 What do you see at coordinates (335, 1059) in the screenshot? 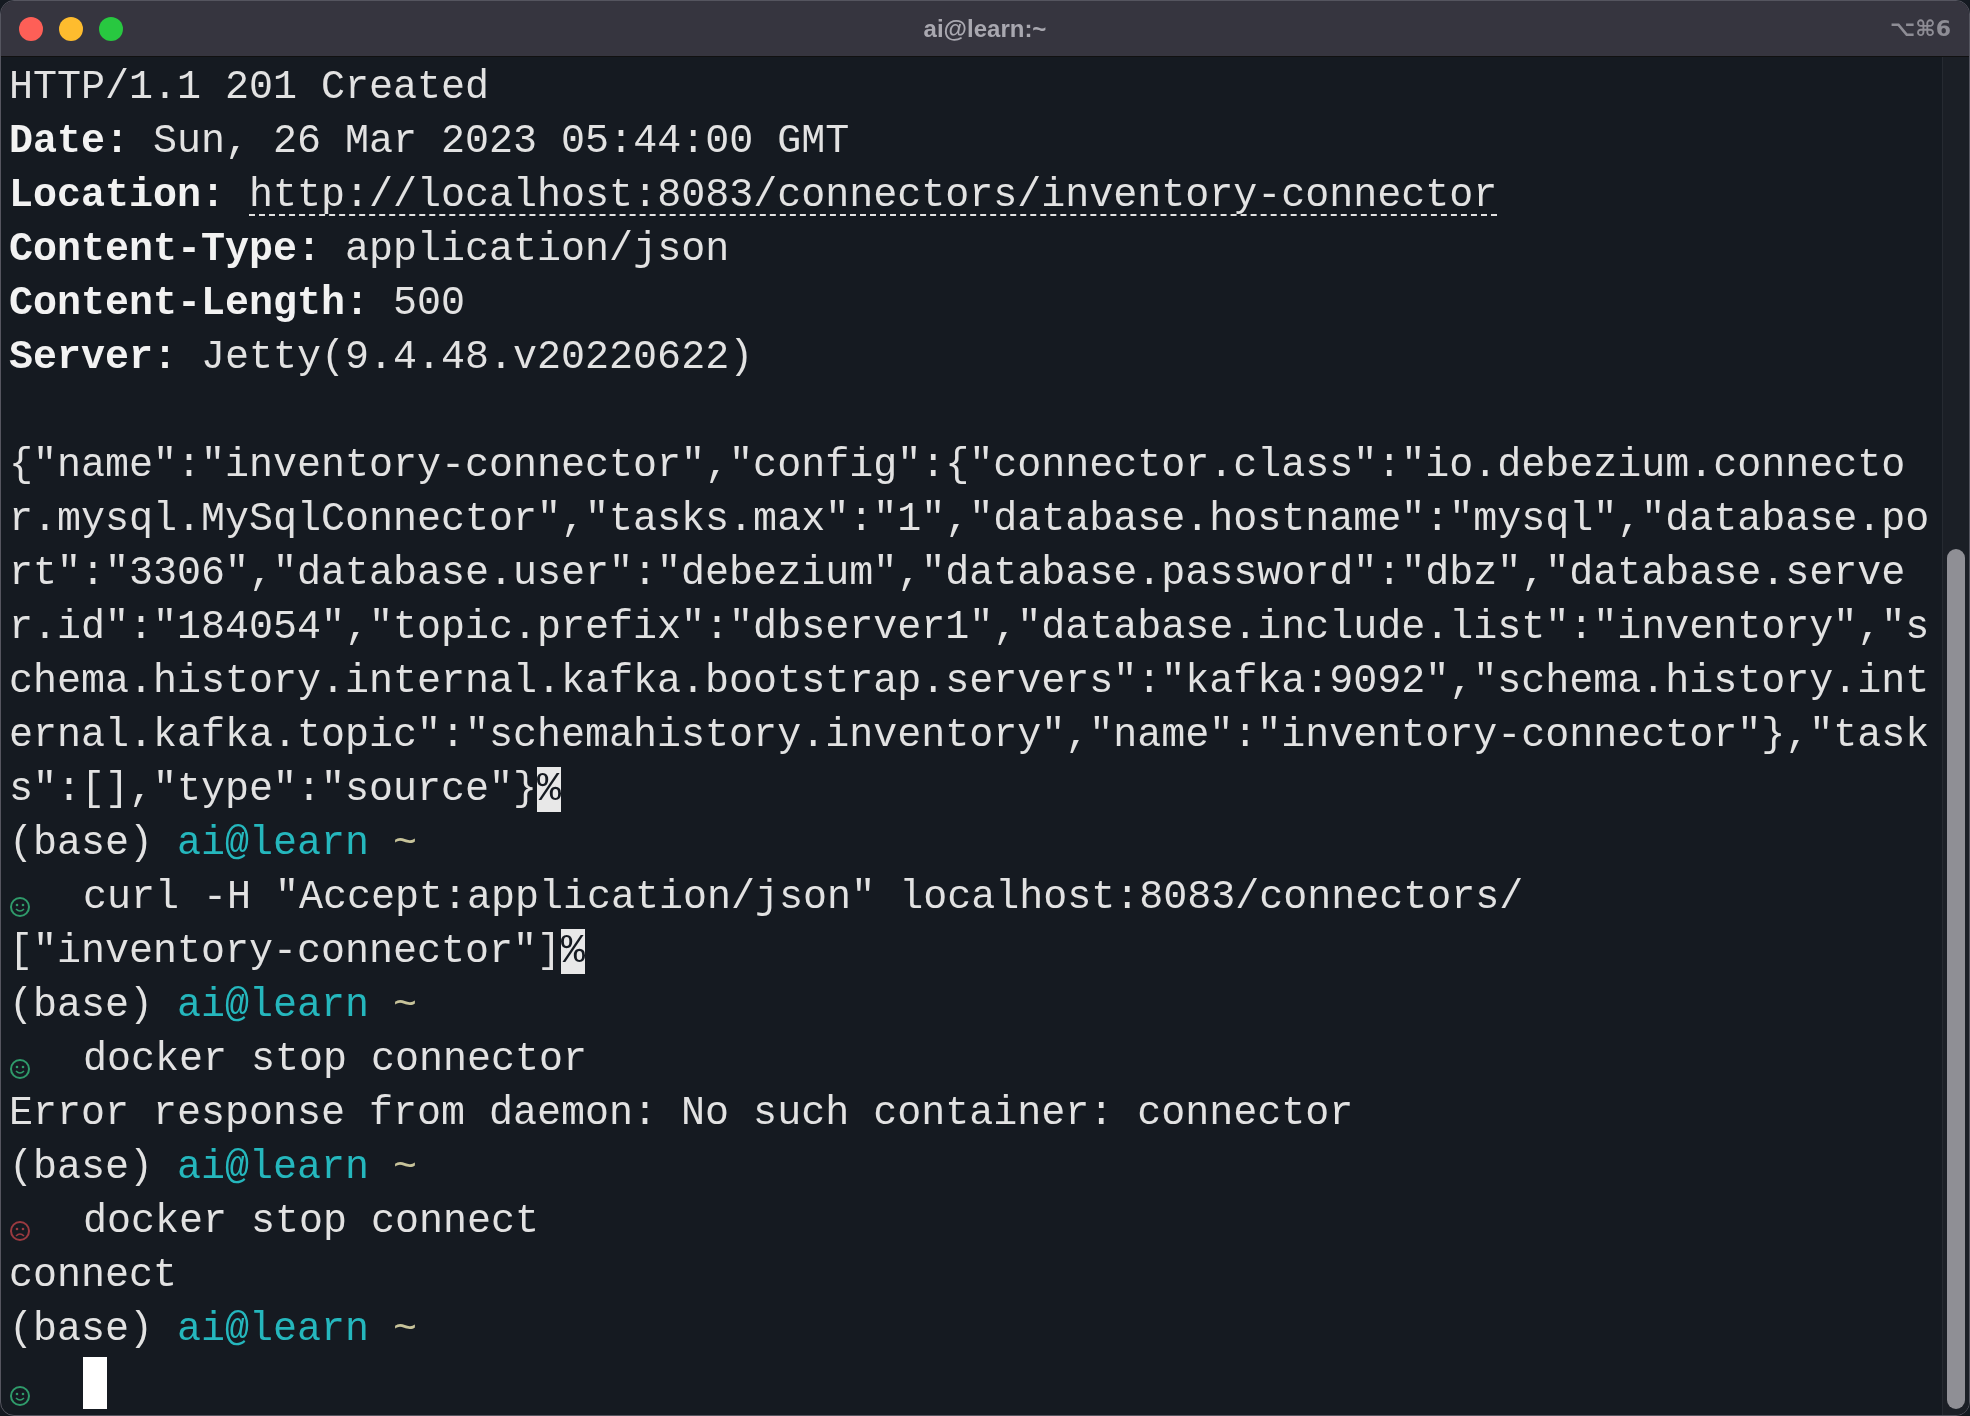
I see `command-text: docker stop connector` at bounding box center [335, 1059].